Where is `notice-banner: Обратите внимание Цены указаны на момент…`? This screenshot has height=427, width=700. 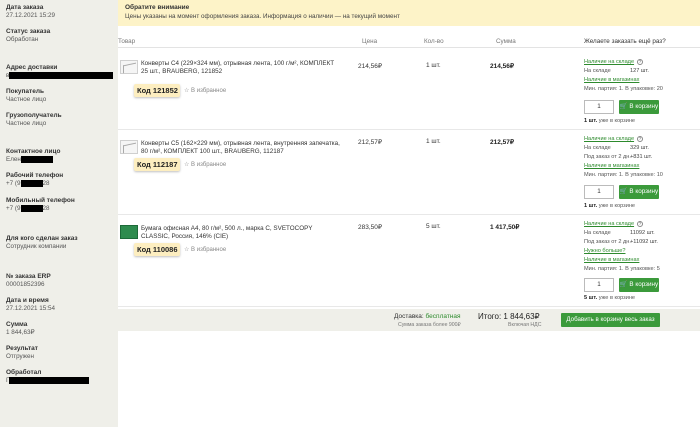 notice-banner: Обратите внимание Цены указаны на момент… is located at coordinates (409, 13).